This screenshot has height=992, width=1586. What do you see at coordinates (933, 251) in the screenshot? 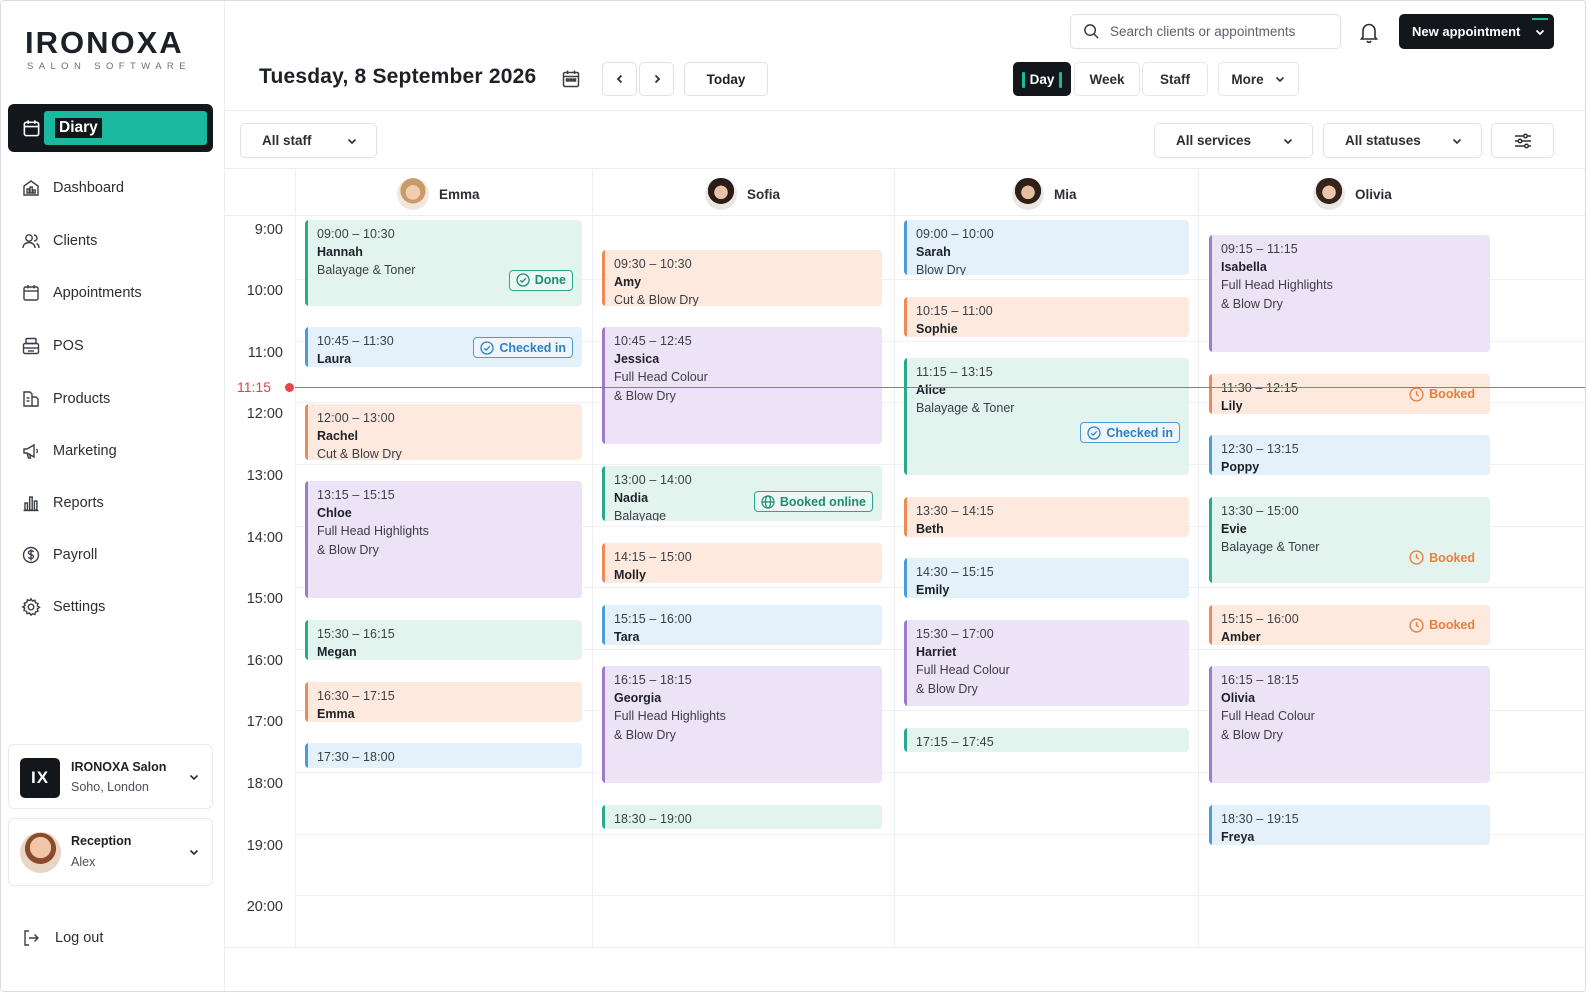
I see `appointment-client: Sarah` at bounding box center [933, 251].